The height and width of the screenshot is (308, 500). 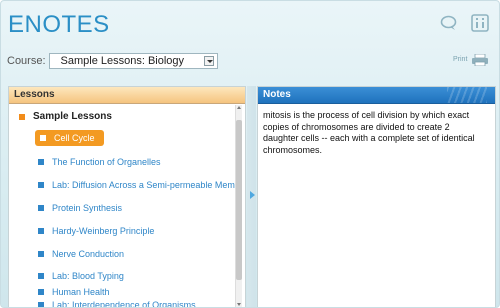 I want to click on lesson-item-lab-blood-typing: Lab: Blood Typing, so click(x=81, y=276).